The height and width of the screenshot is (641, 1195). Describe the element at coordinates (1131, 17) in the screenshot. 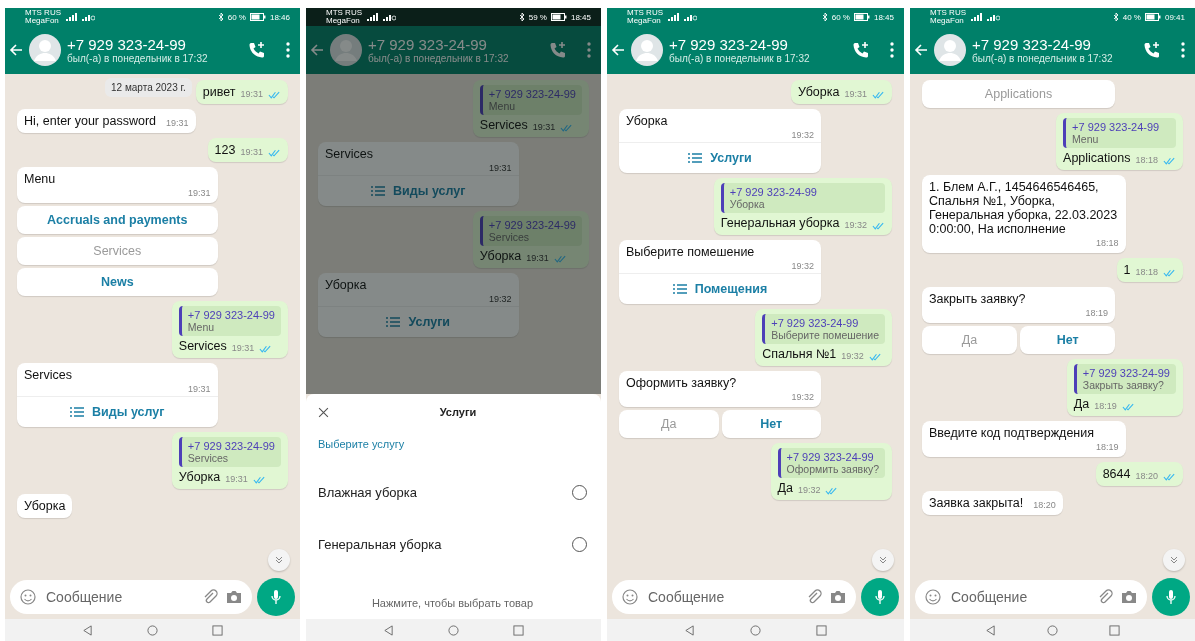

I see `battery-percent: 40 %` at that location.